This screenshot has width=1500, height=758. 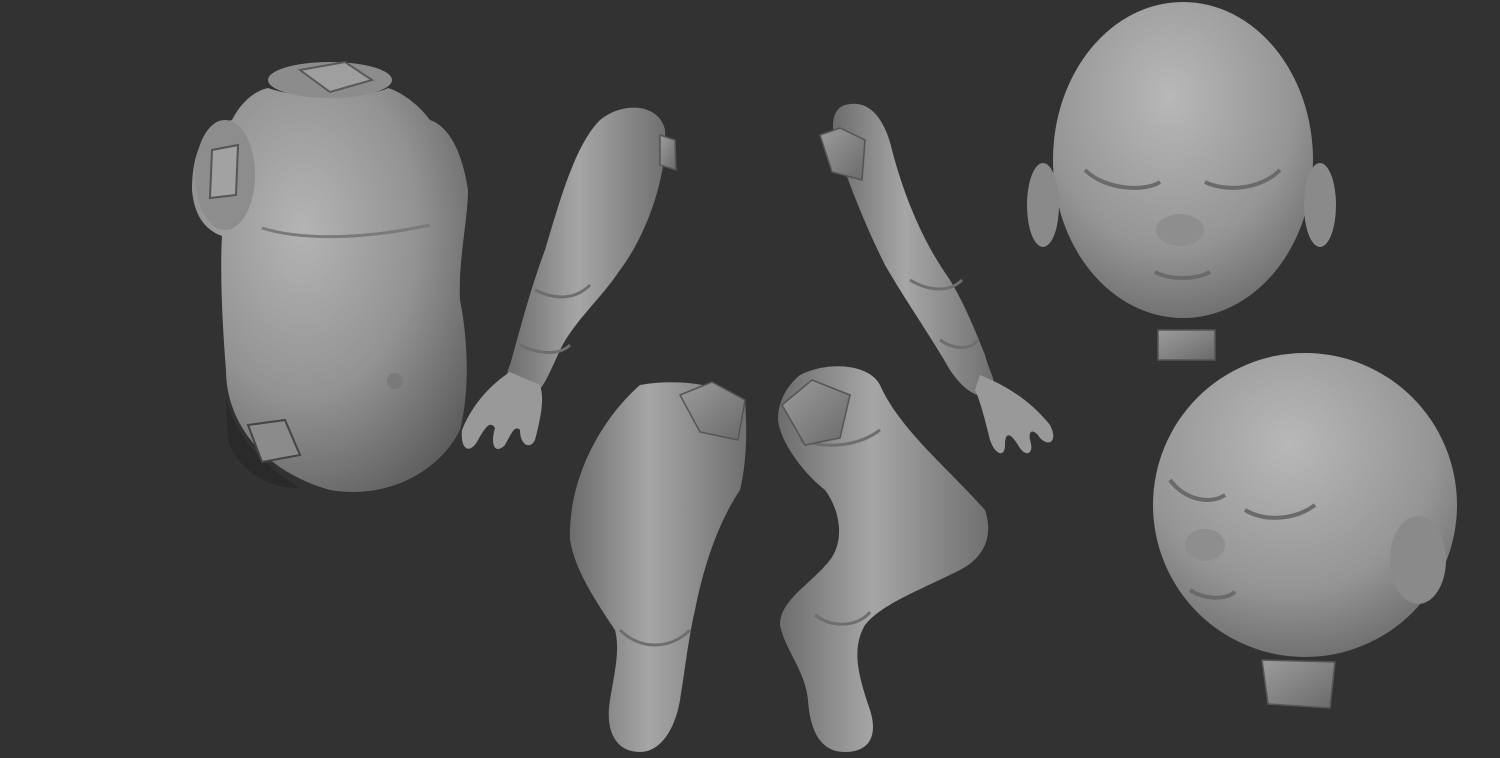 What do you see at coordinates (395, 381) in the screenshot?
I see `navel` at bounding box center [395, 381].